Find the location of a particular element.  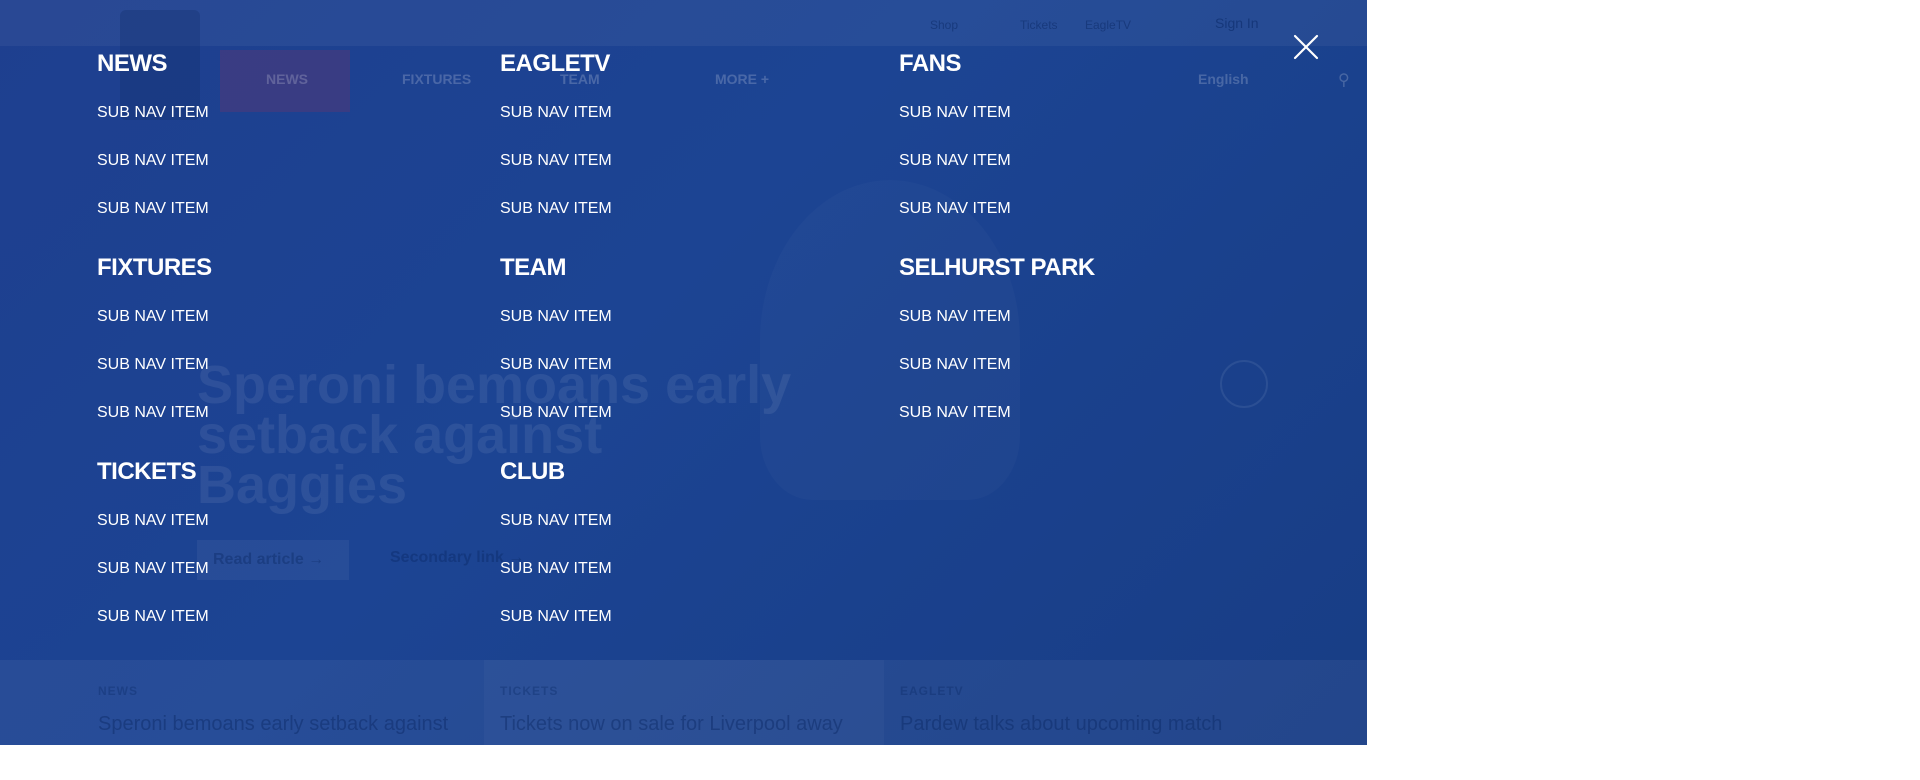

section-title-club: CLUB is located at coordinates (532, 471).